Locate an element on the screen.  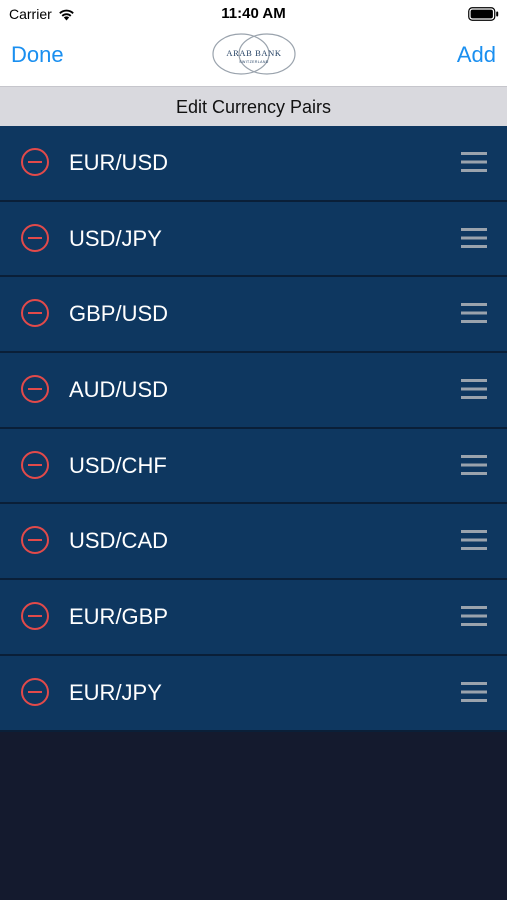
currency-pair-label: USD/CHF is located at coordinates (118, 465).